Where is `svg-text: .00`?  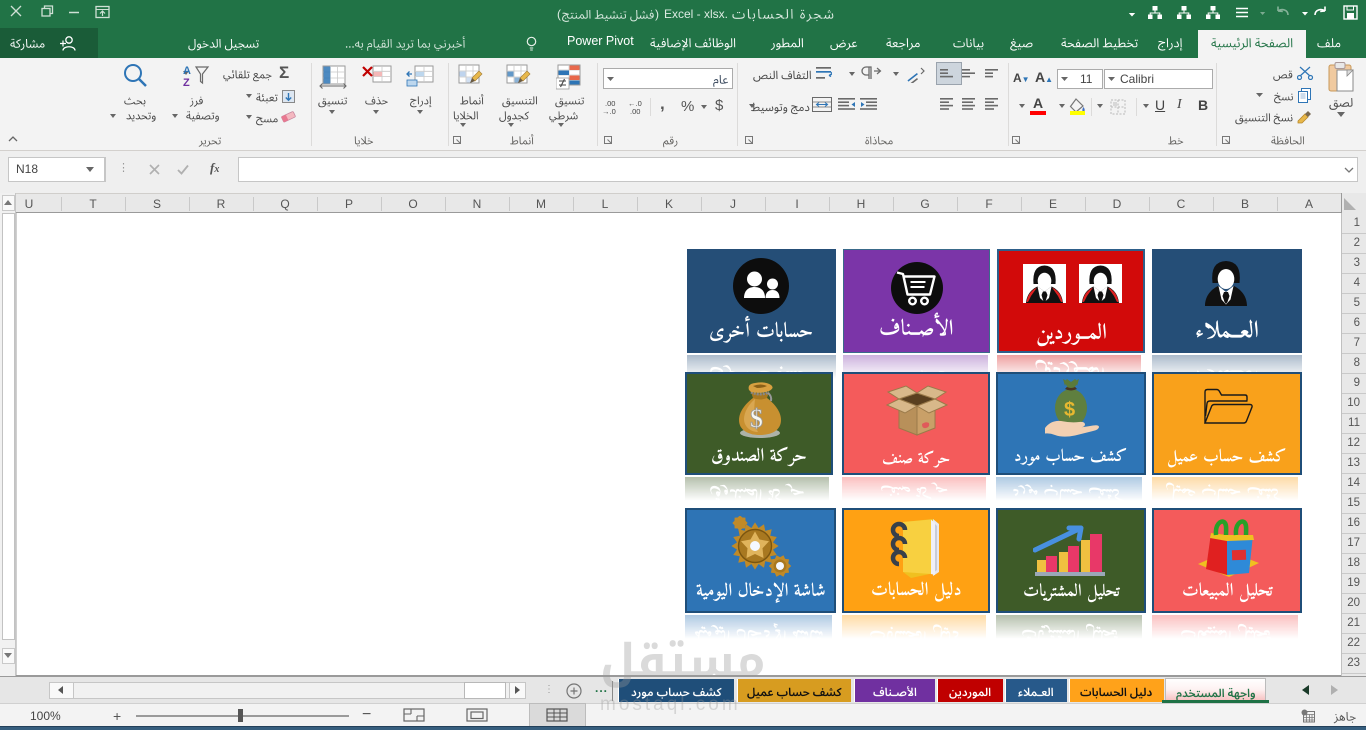
svg-text: .00 is located at coordinates (635, 111).